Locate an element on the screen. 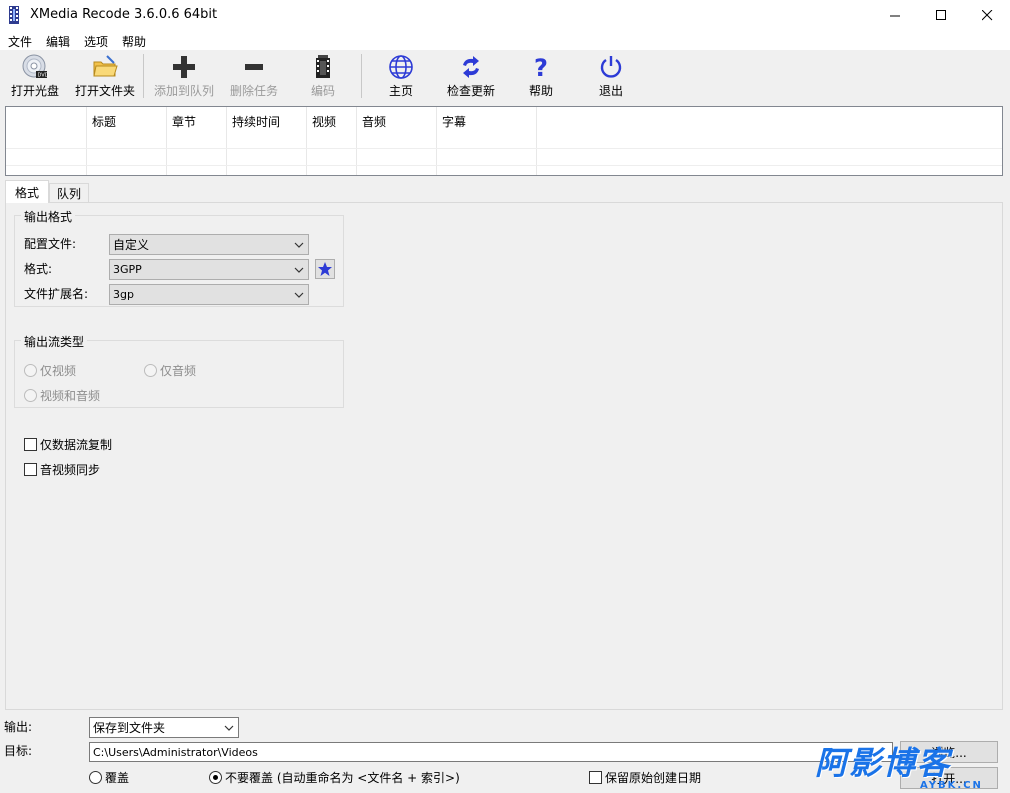 The width and height of the screenshot is (1010, 793). remove-job-label: 删除任务 is located at coordinates (253, 91).